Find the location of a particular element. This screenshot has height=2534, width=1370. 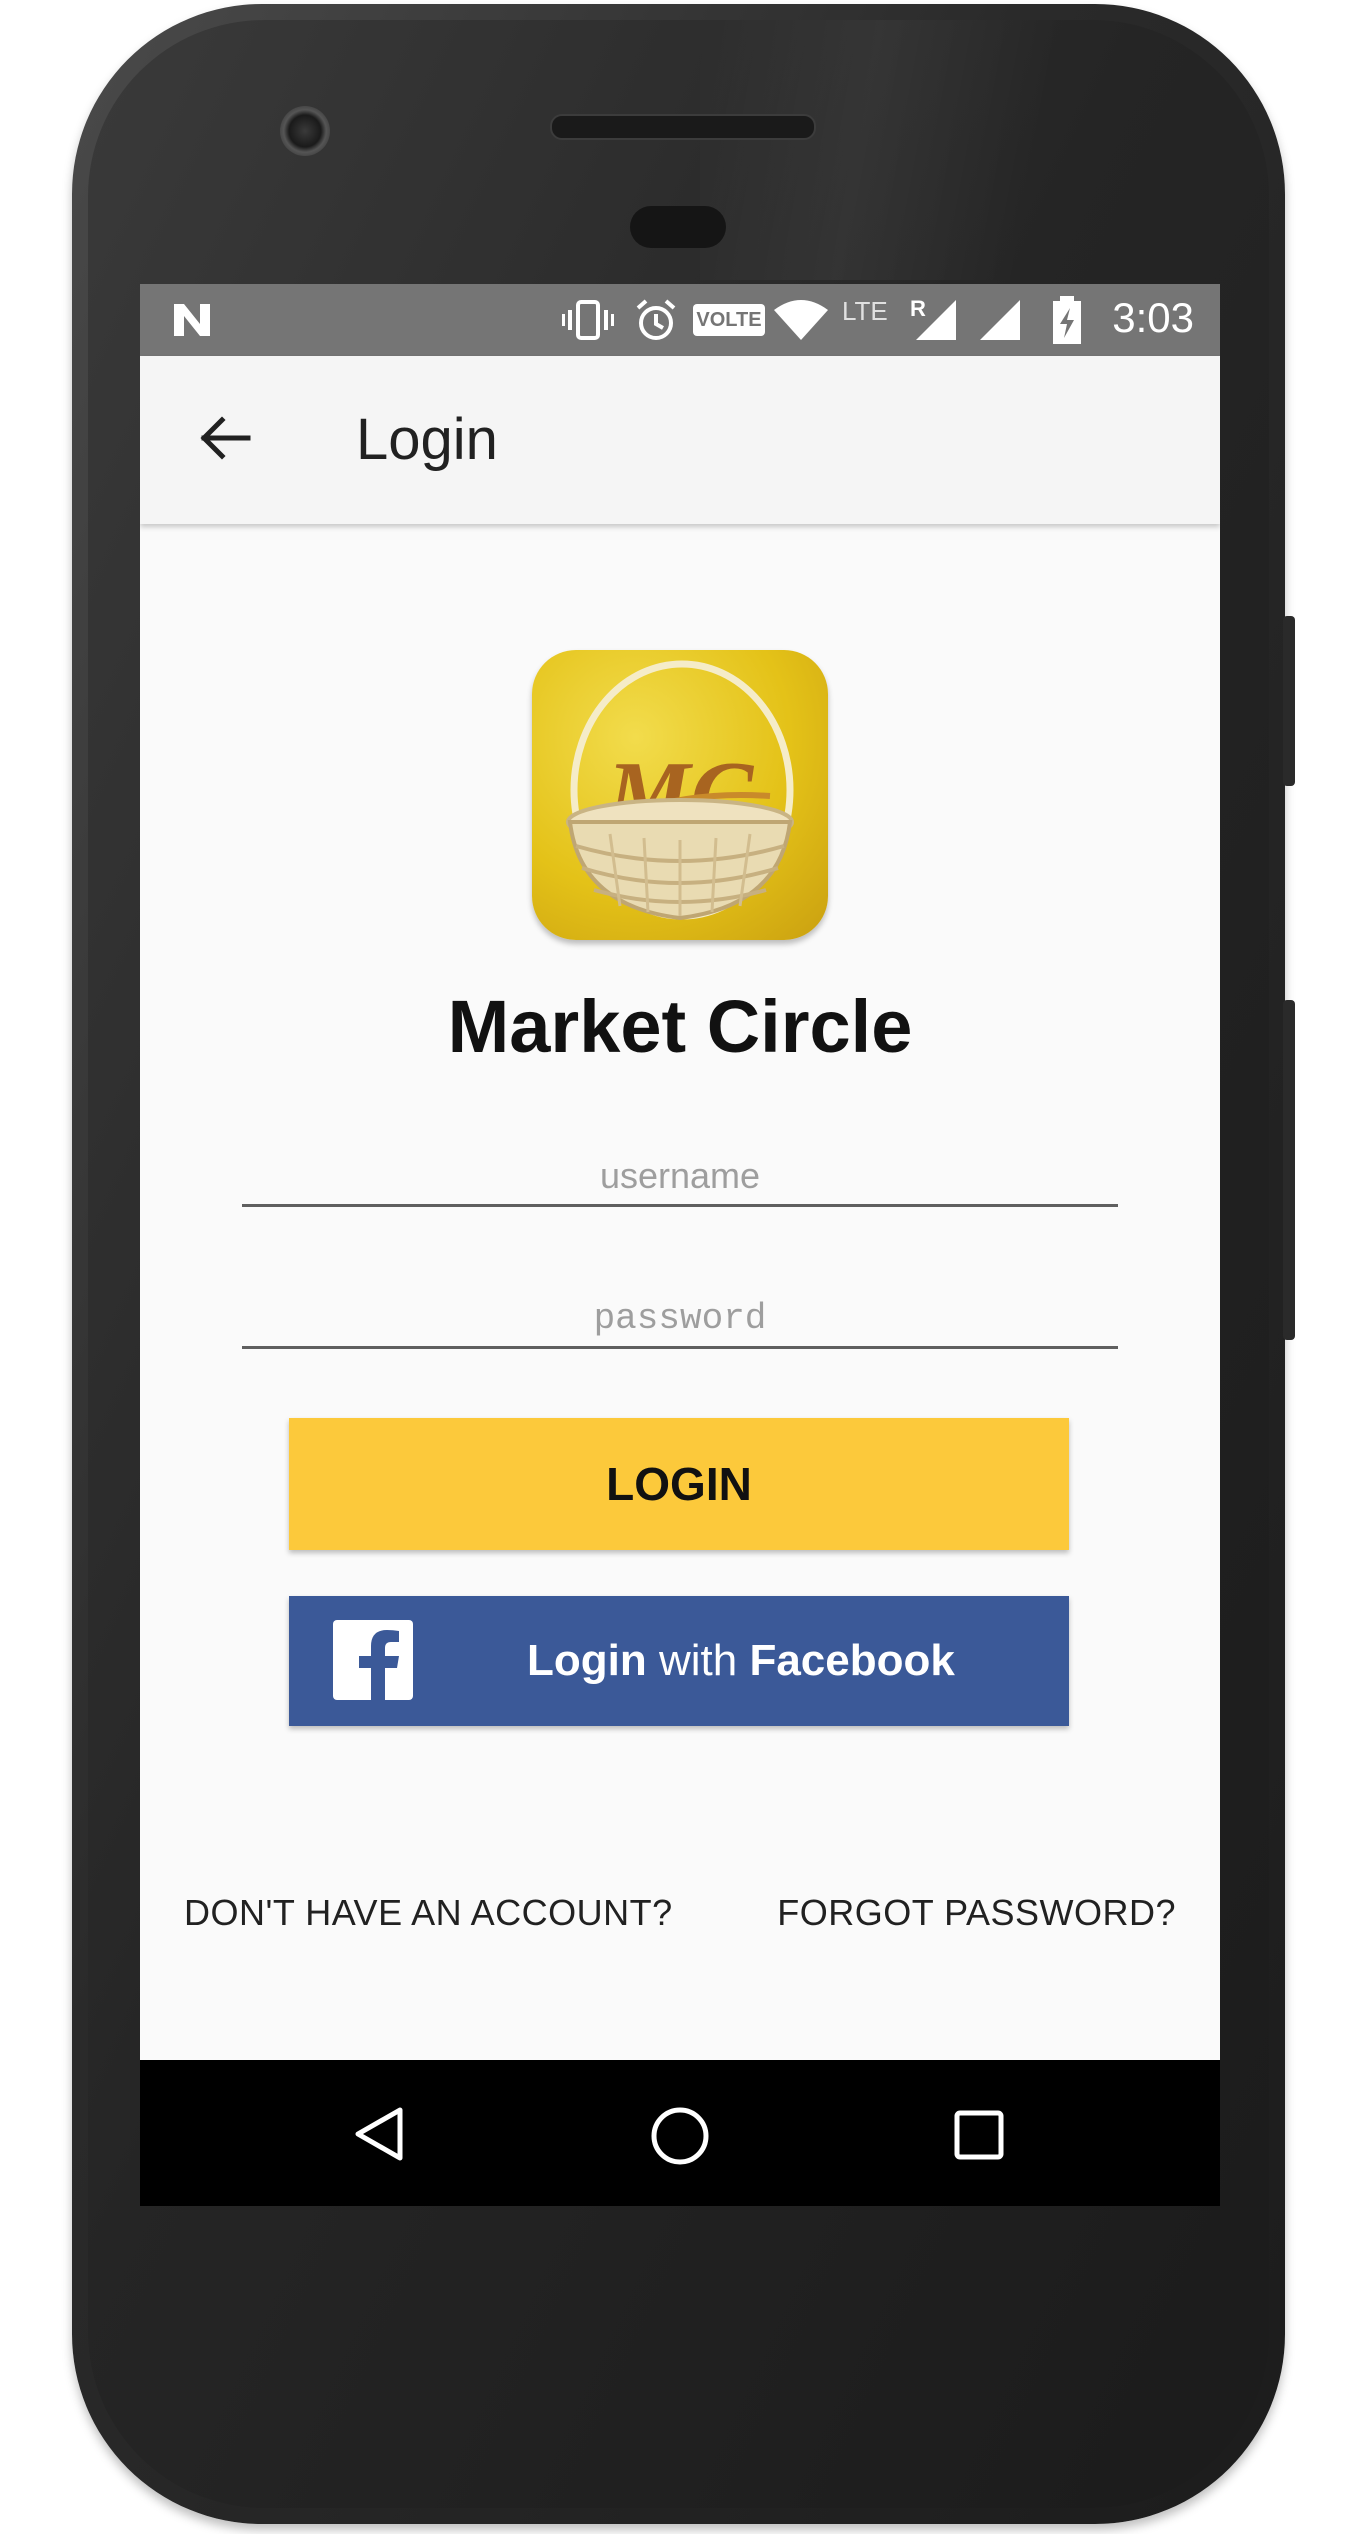

navigation-bar is located at coordinates (680, 2133).